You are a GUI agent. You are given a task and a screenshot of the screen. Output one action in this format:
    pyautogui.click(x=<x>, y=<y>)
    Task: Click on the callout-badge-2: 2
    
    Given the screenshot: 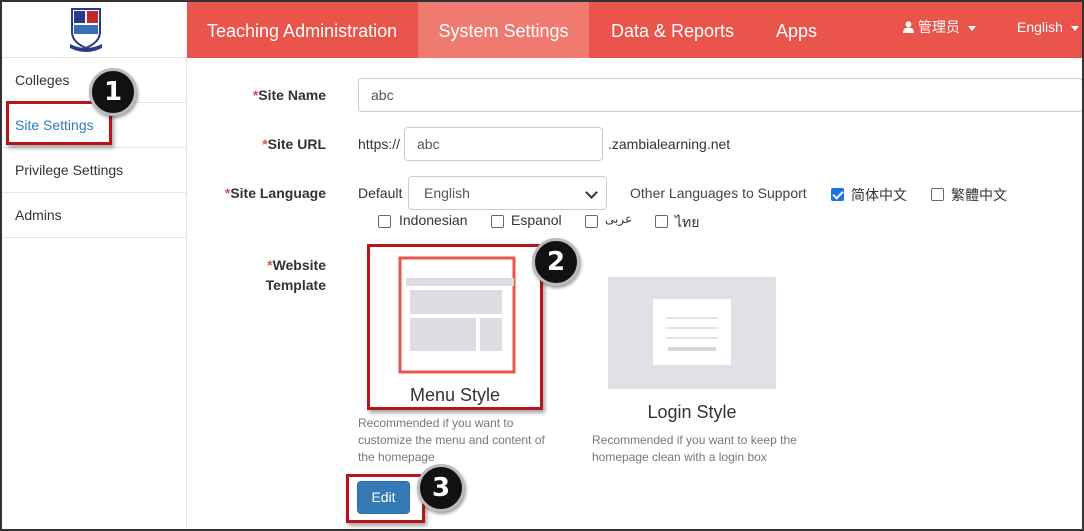 What is the action you would take?
    pyautogui.click(x=556, y=262)
    